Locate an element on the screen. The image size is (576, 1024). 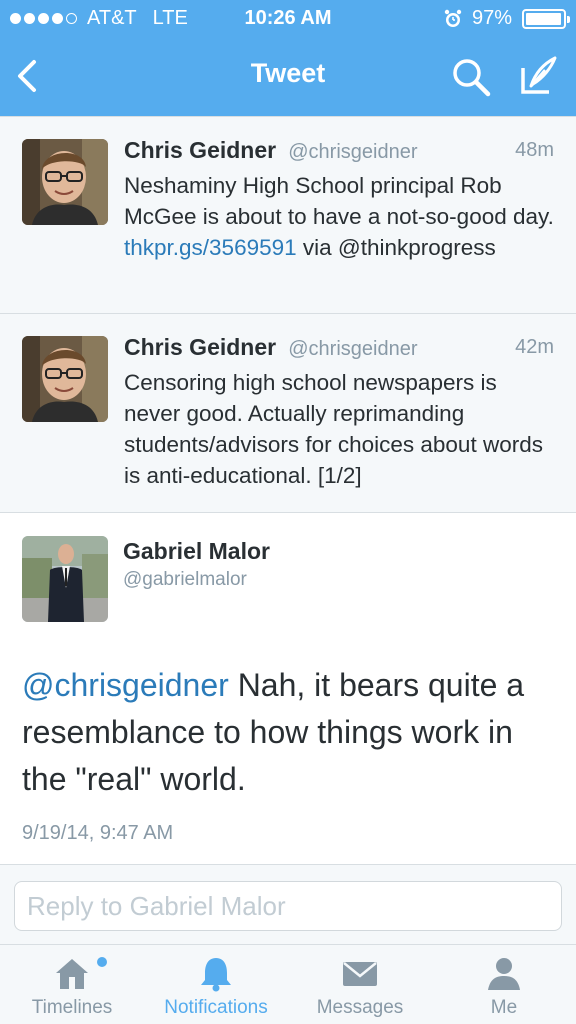
mention-link: @chrisgeidner is located at coordinates (125, 685).